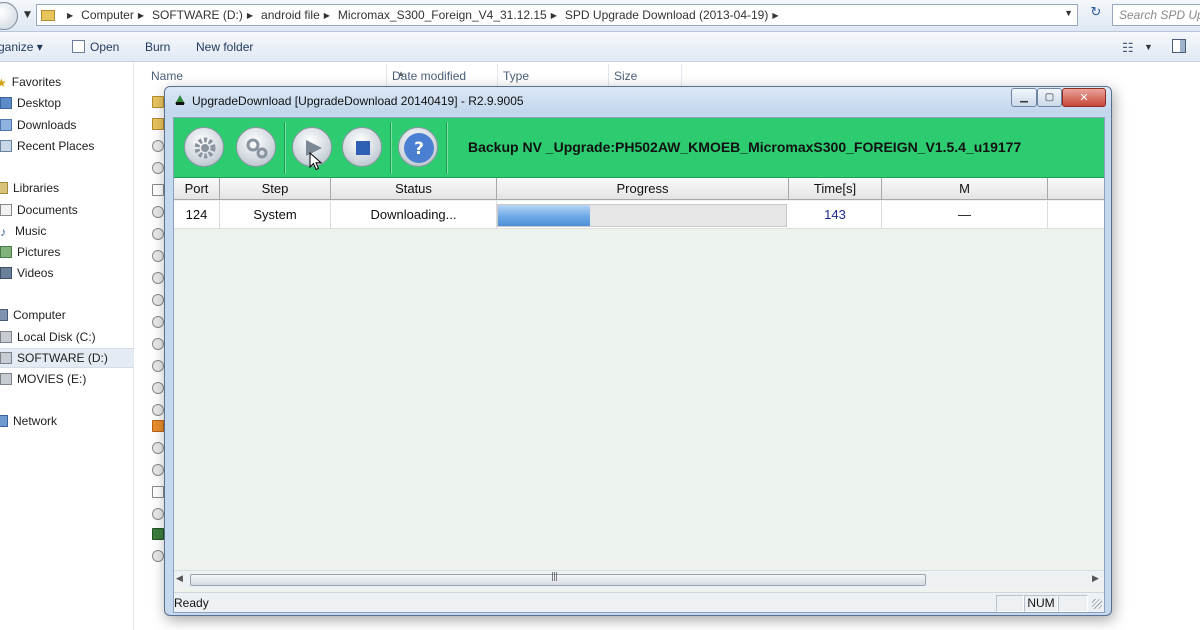 This screenshot has width=1200, height=630. I want to click on downloads-icon, so click(6, 125).